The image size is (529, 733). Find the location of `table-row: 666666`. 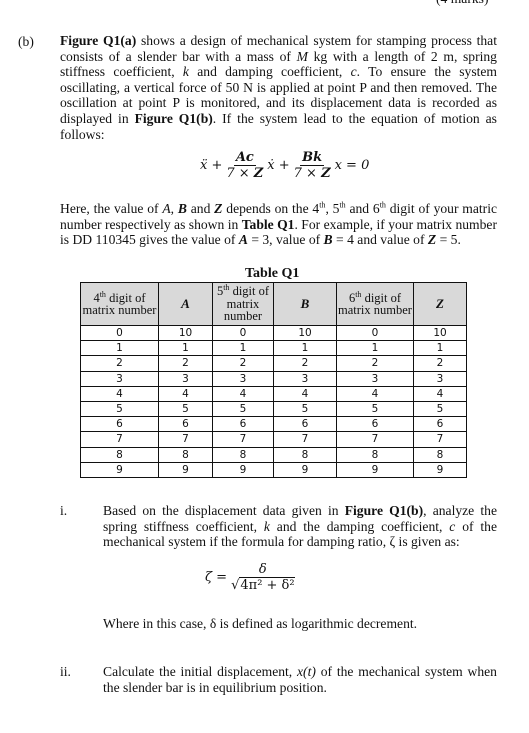

table-row: 666666 is located at coordinates (273, 424).